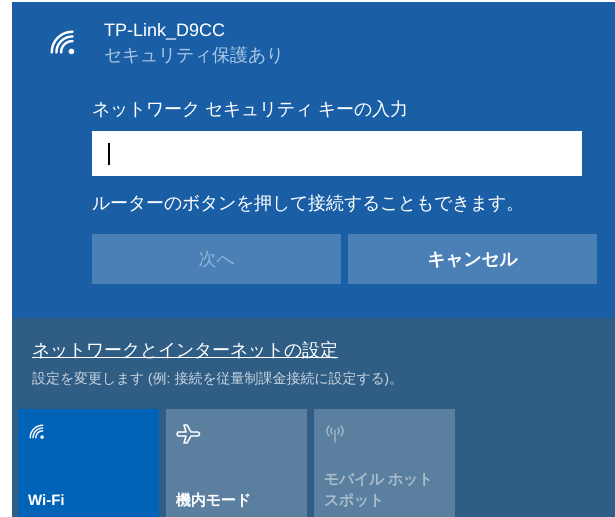 The image size is (615, 517). What do you see at coordinates (236, 463) in the screenshot?
I see `airplane-tile: 機内モード` at bounding box center [236, 463].